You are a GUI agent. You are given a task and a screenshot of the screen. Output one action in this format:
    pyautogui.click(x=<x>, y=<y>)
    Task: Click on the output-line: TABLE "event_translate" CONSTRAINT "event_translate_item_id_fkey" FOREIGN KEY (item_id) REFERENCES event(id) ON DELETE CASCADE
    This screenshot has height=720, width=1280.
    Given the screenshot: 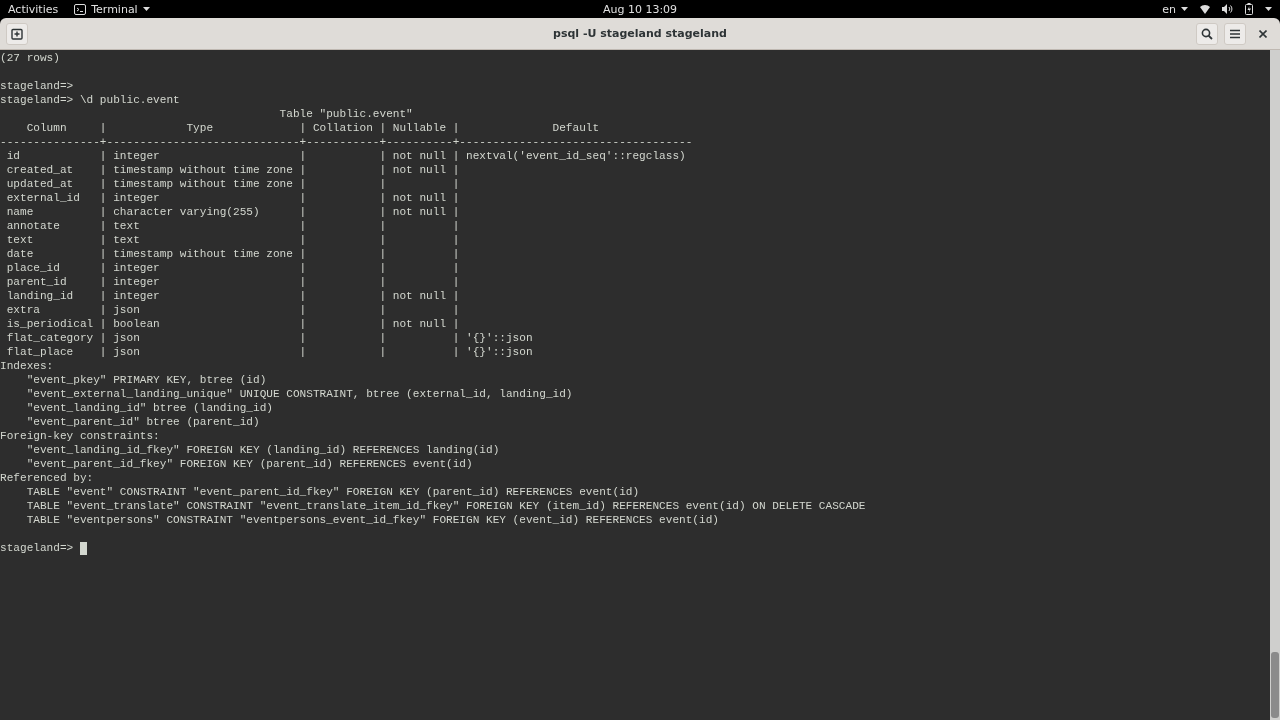 What is the action you would take?
    pyautogui.click(x=445, y=506)
    